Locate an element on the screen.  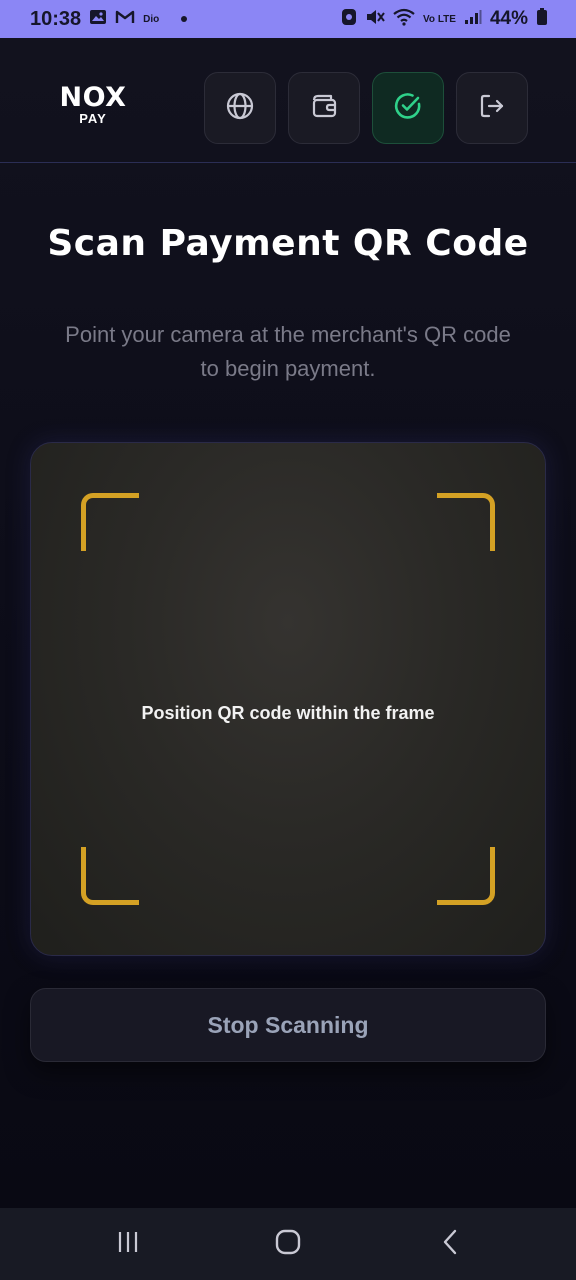
logout-button is located at coordinates (492, 108).